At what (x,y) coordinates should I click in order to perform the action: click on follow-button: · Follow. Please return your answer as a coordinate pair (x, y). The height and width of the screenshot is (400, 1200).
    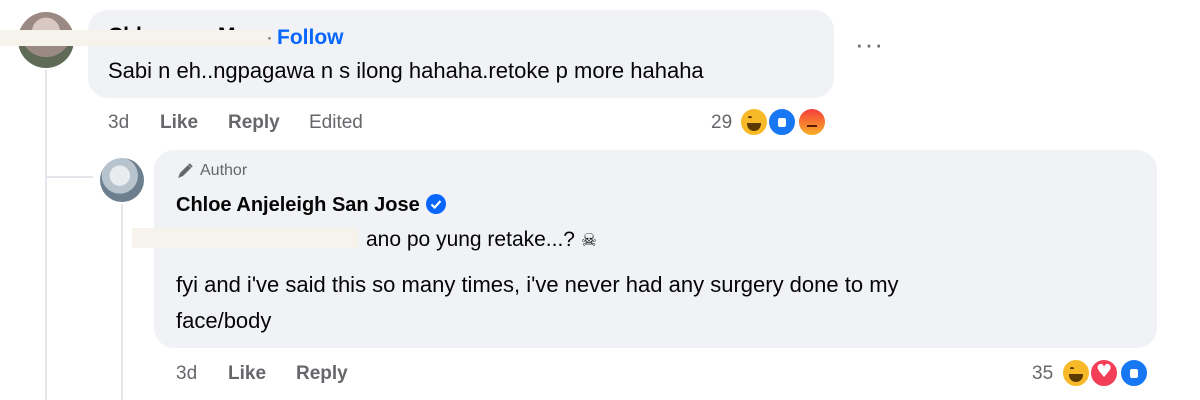
    Looking at the image, I should click on (305, 38).